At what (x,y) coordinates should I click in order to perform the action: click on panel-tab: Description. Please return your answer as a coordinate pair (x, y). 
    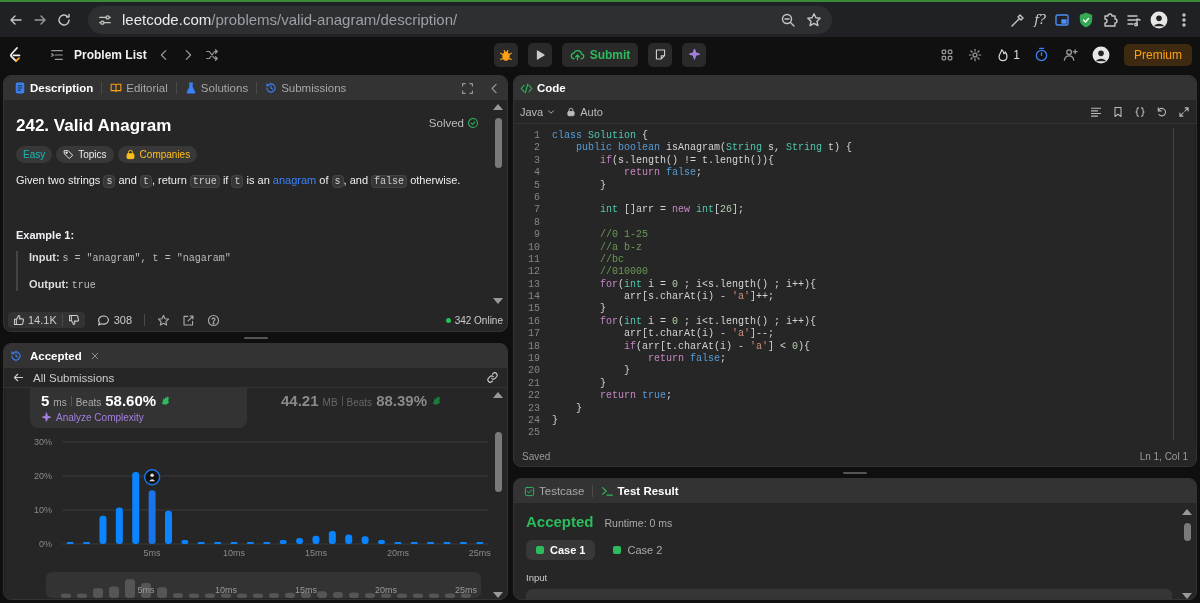
    Looking at the image, I should click on (54, 88).